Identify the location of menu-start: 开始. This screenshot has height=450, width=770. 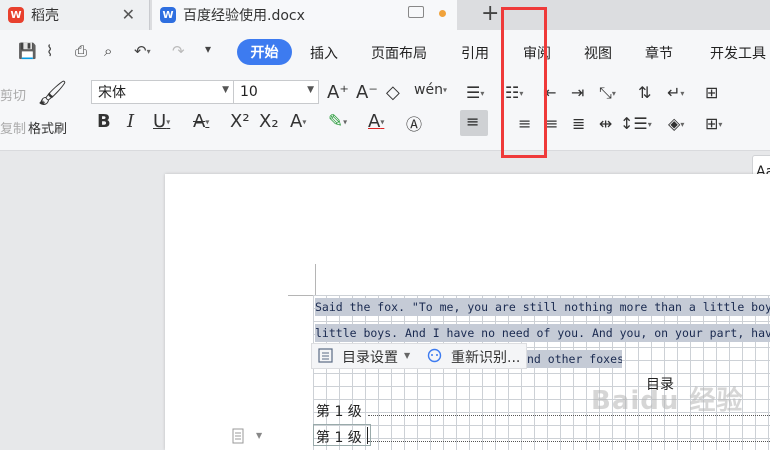
(264, 52).